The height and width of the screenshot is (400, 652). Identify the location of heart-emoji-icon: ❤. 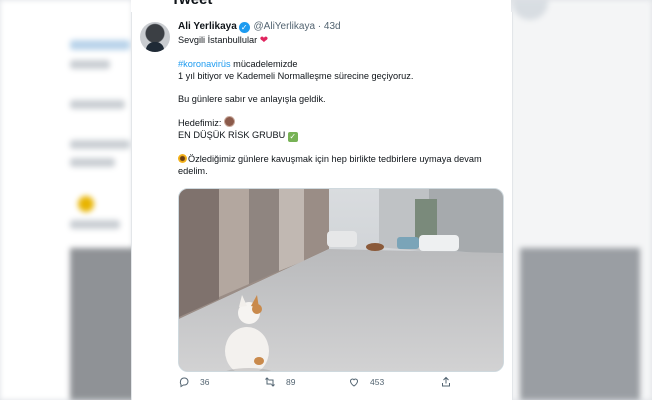
(264, 40).